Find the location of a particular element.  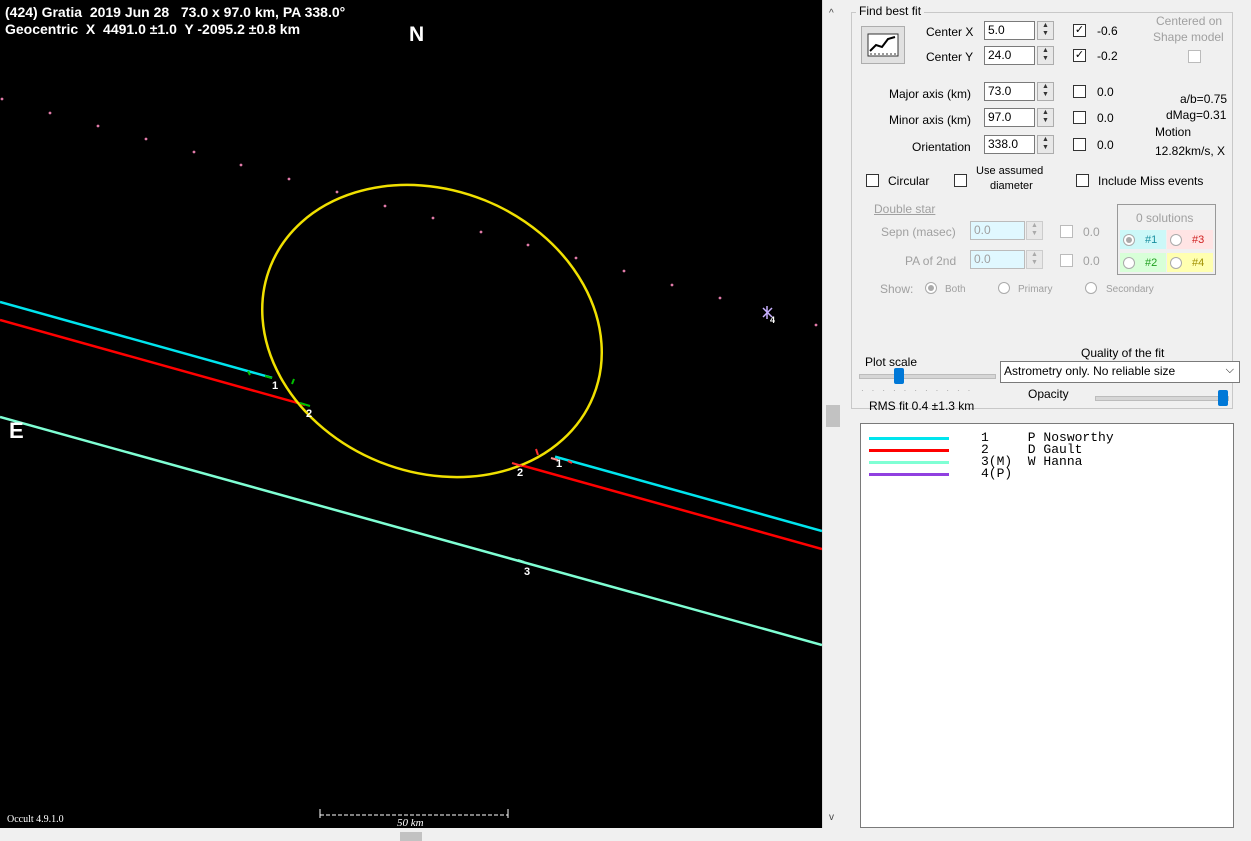

solution-3-radio is located at coordinates (1176, 240).